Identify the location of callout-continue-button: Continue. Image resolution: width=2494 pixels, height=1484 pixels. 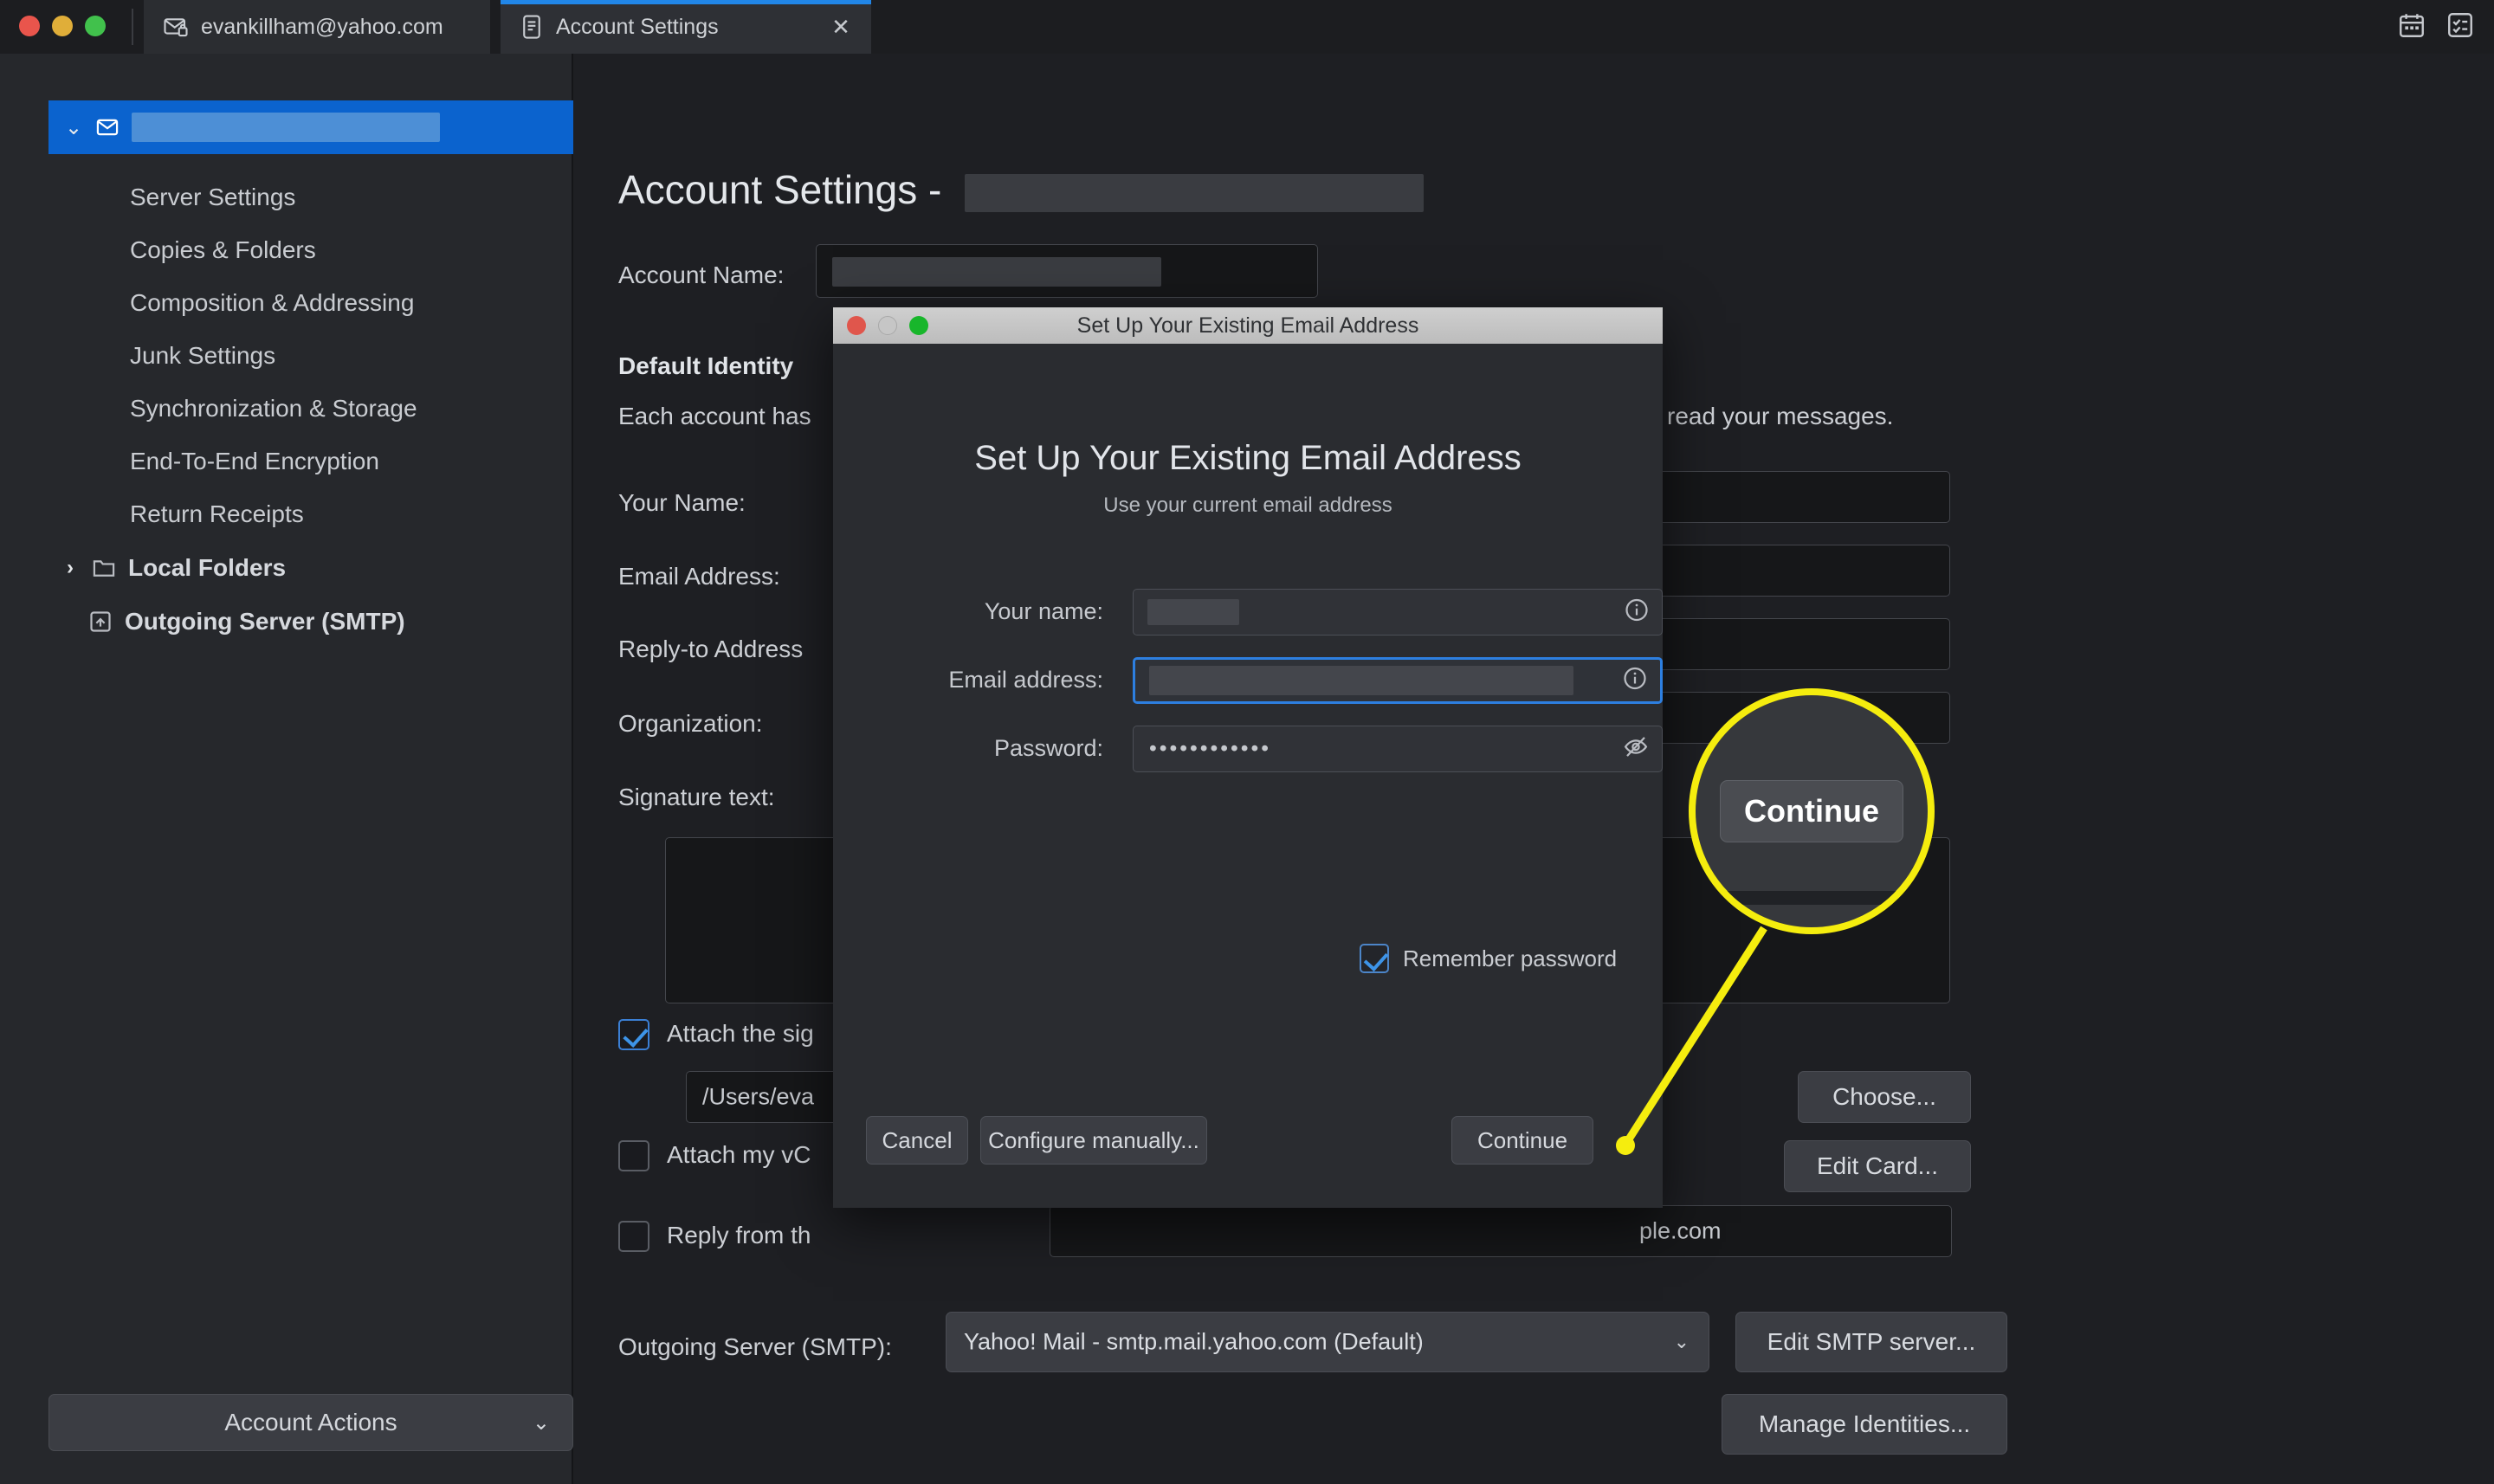
(1812, 811).